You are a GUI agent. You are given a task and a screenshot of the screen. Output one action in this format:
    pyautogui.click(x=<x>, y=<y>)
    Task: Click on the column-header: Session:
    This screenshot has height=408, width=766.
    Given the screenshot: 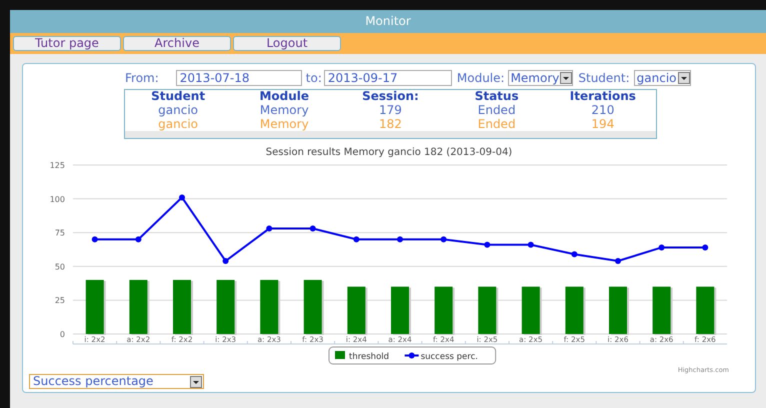 What is the action you would take?
    pyautogui.click(x=390, y=96)
    